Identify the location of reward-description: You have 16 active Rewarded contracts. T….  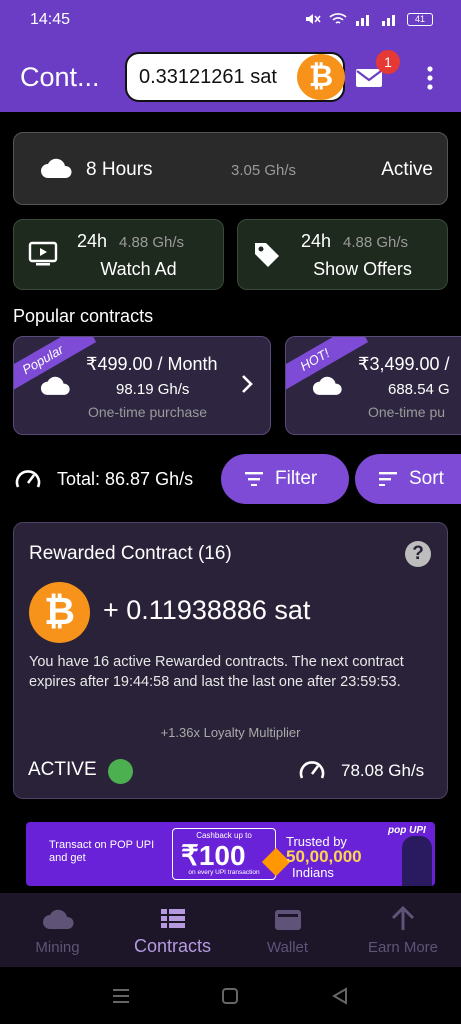
(216, 672).